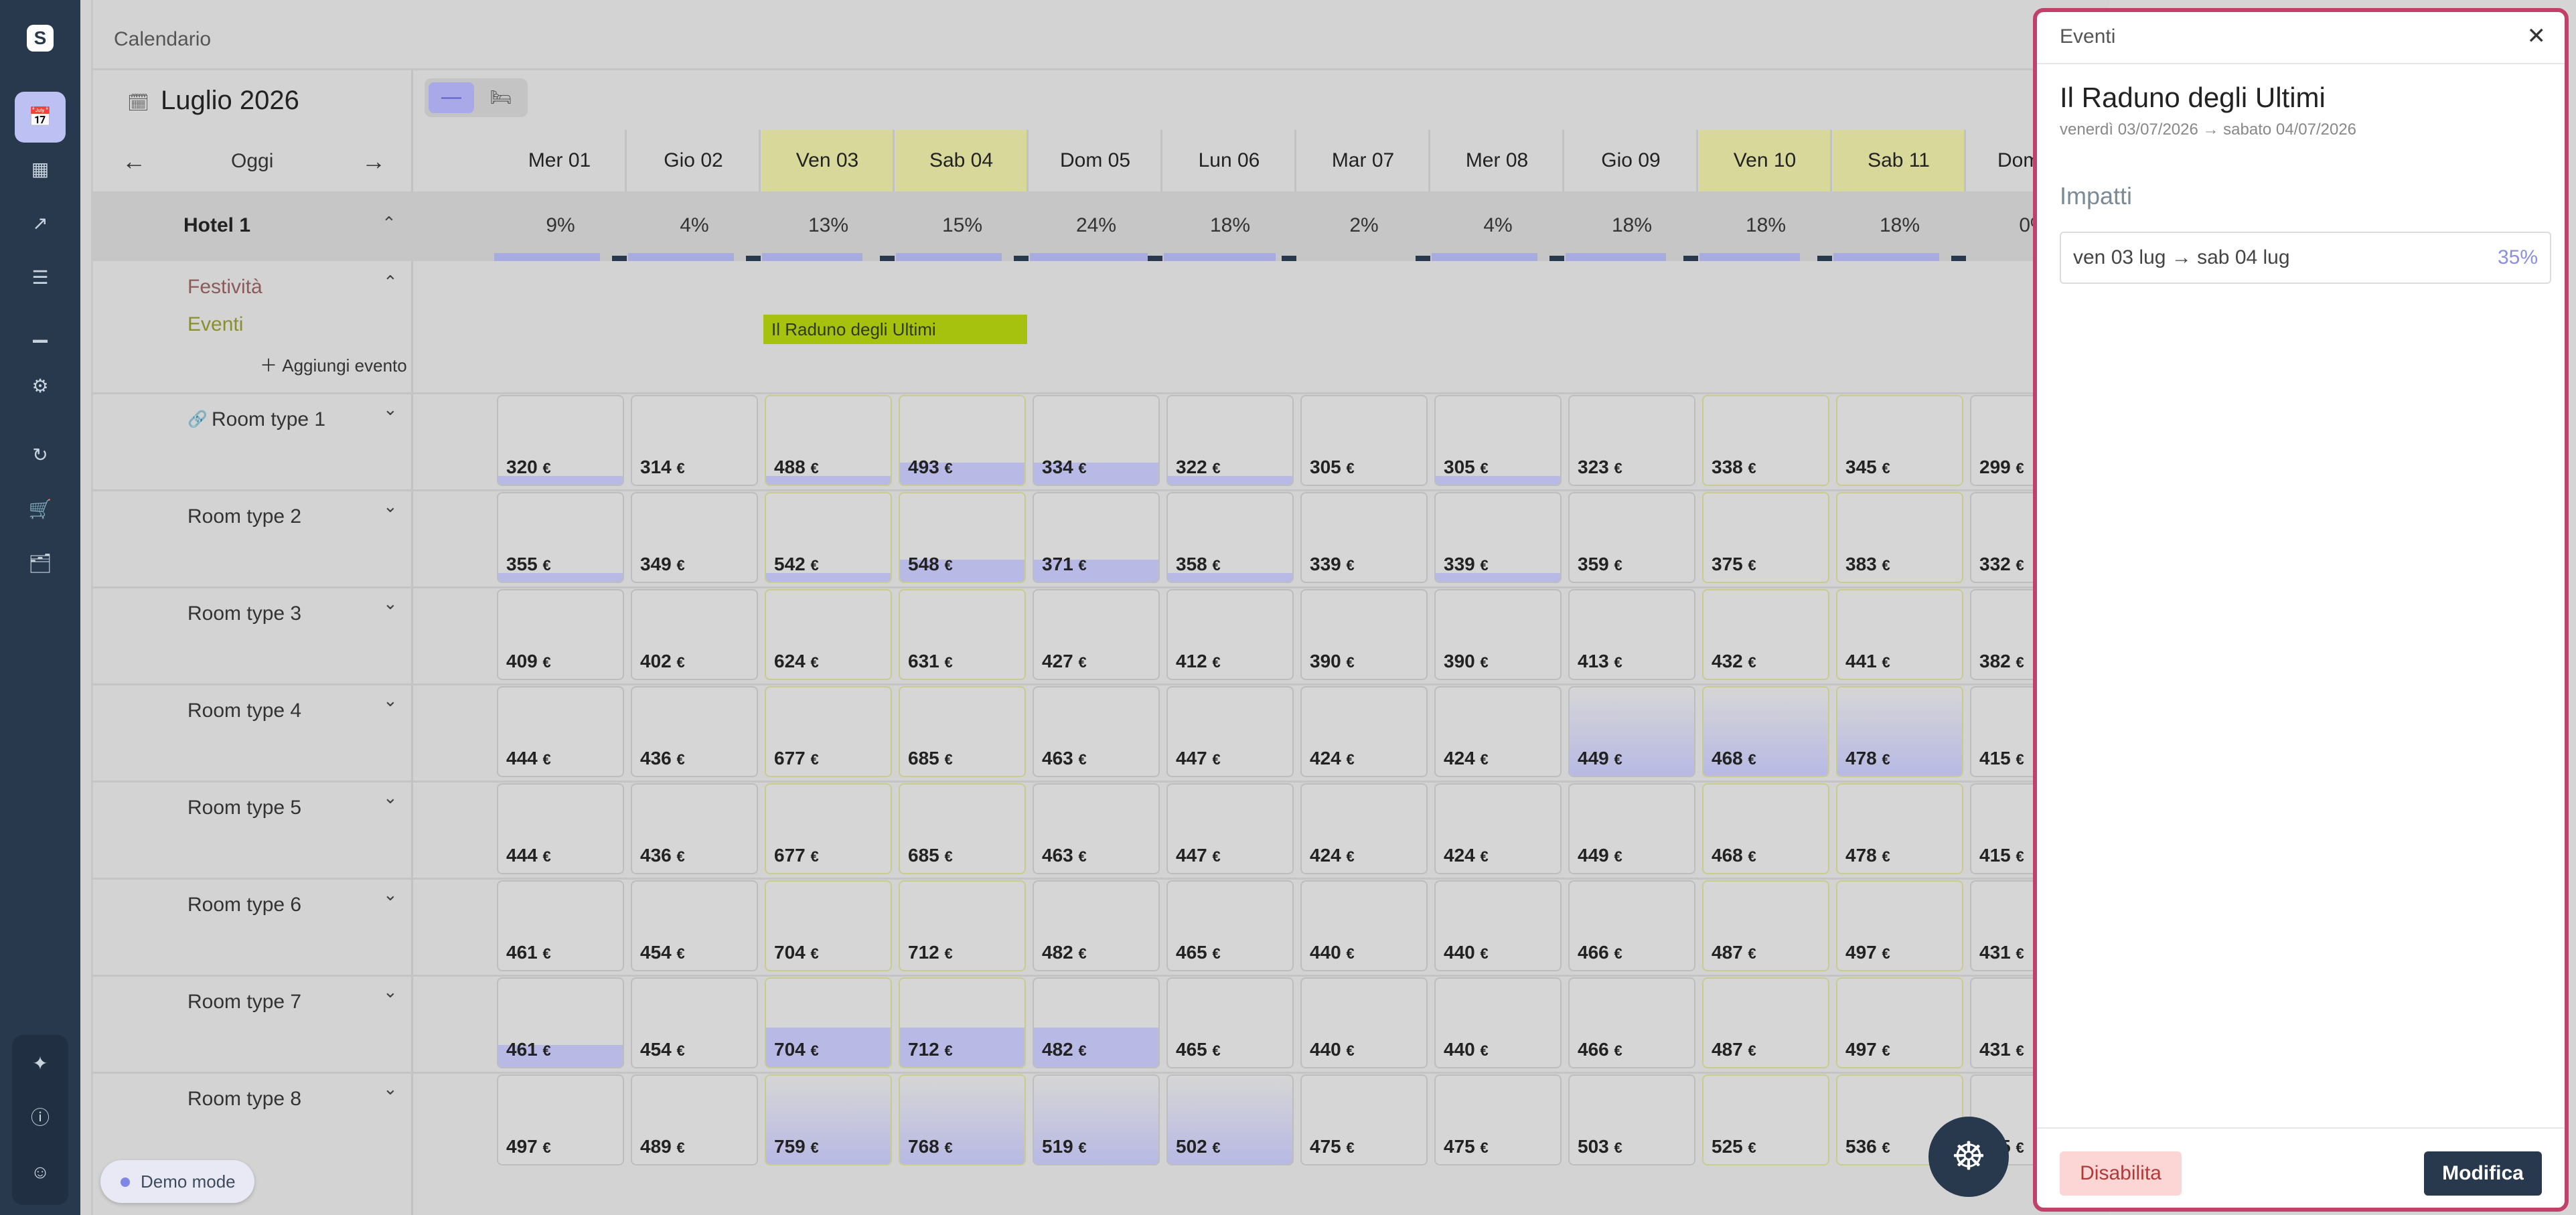 The image size is (2576, 1215). What do you see at coordinates (1230, 440) in the screenshot?
I see `rate-cell: 322 €` at bounding box center [1230, 440].